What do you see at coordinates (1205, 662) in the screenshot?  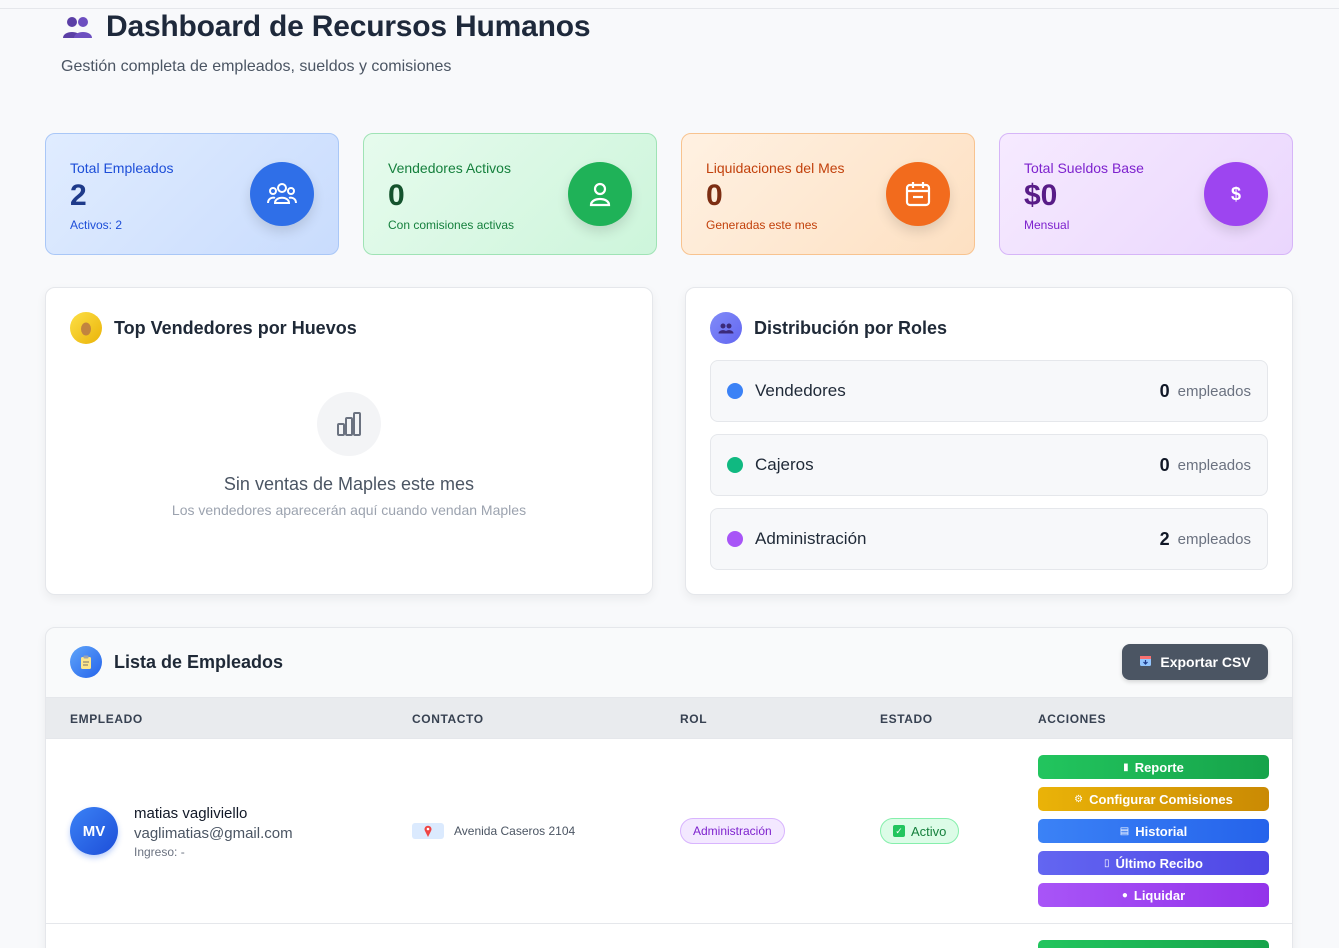 I see `export-label: Exportar CSV` at bounding box center [1205, 662].